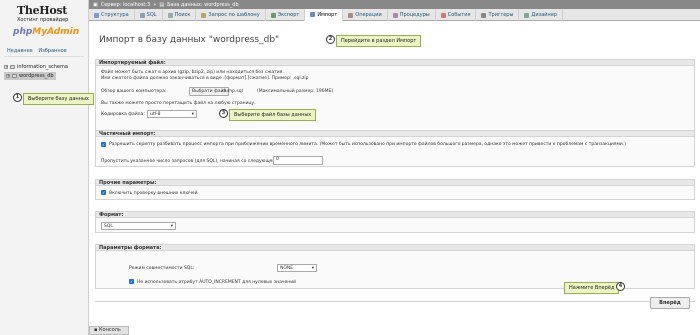 The width and height of the screenshot is (700, 335). Describe the element at coordinates (138, 226) in the screenshot. I see `format-select: SQL ▾` at that location.